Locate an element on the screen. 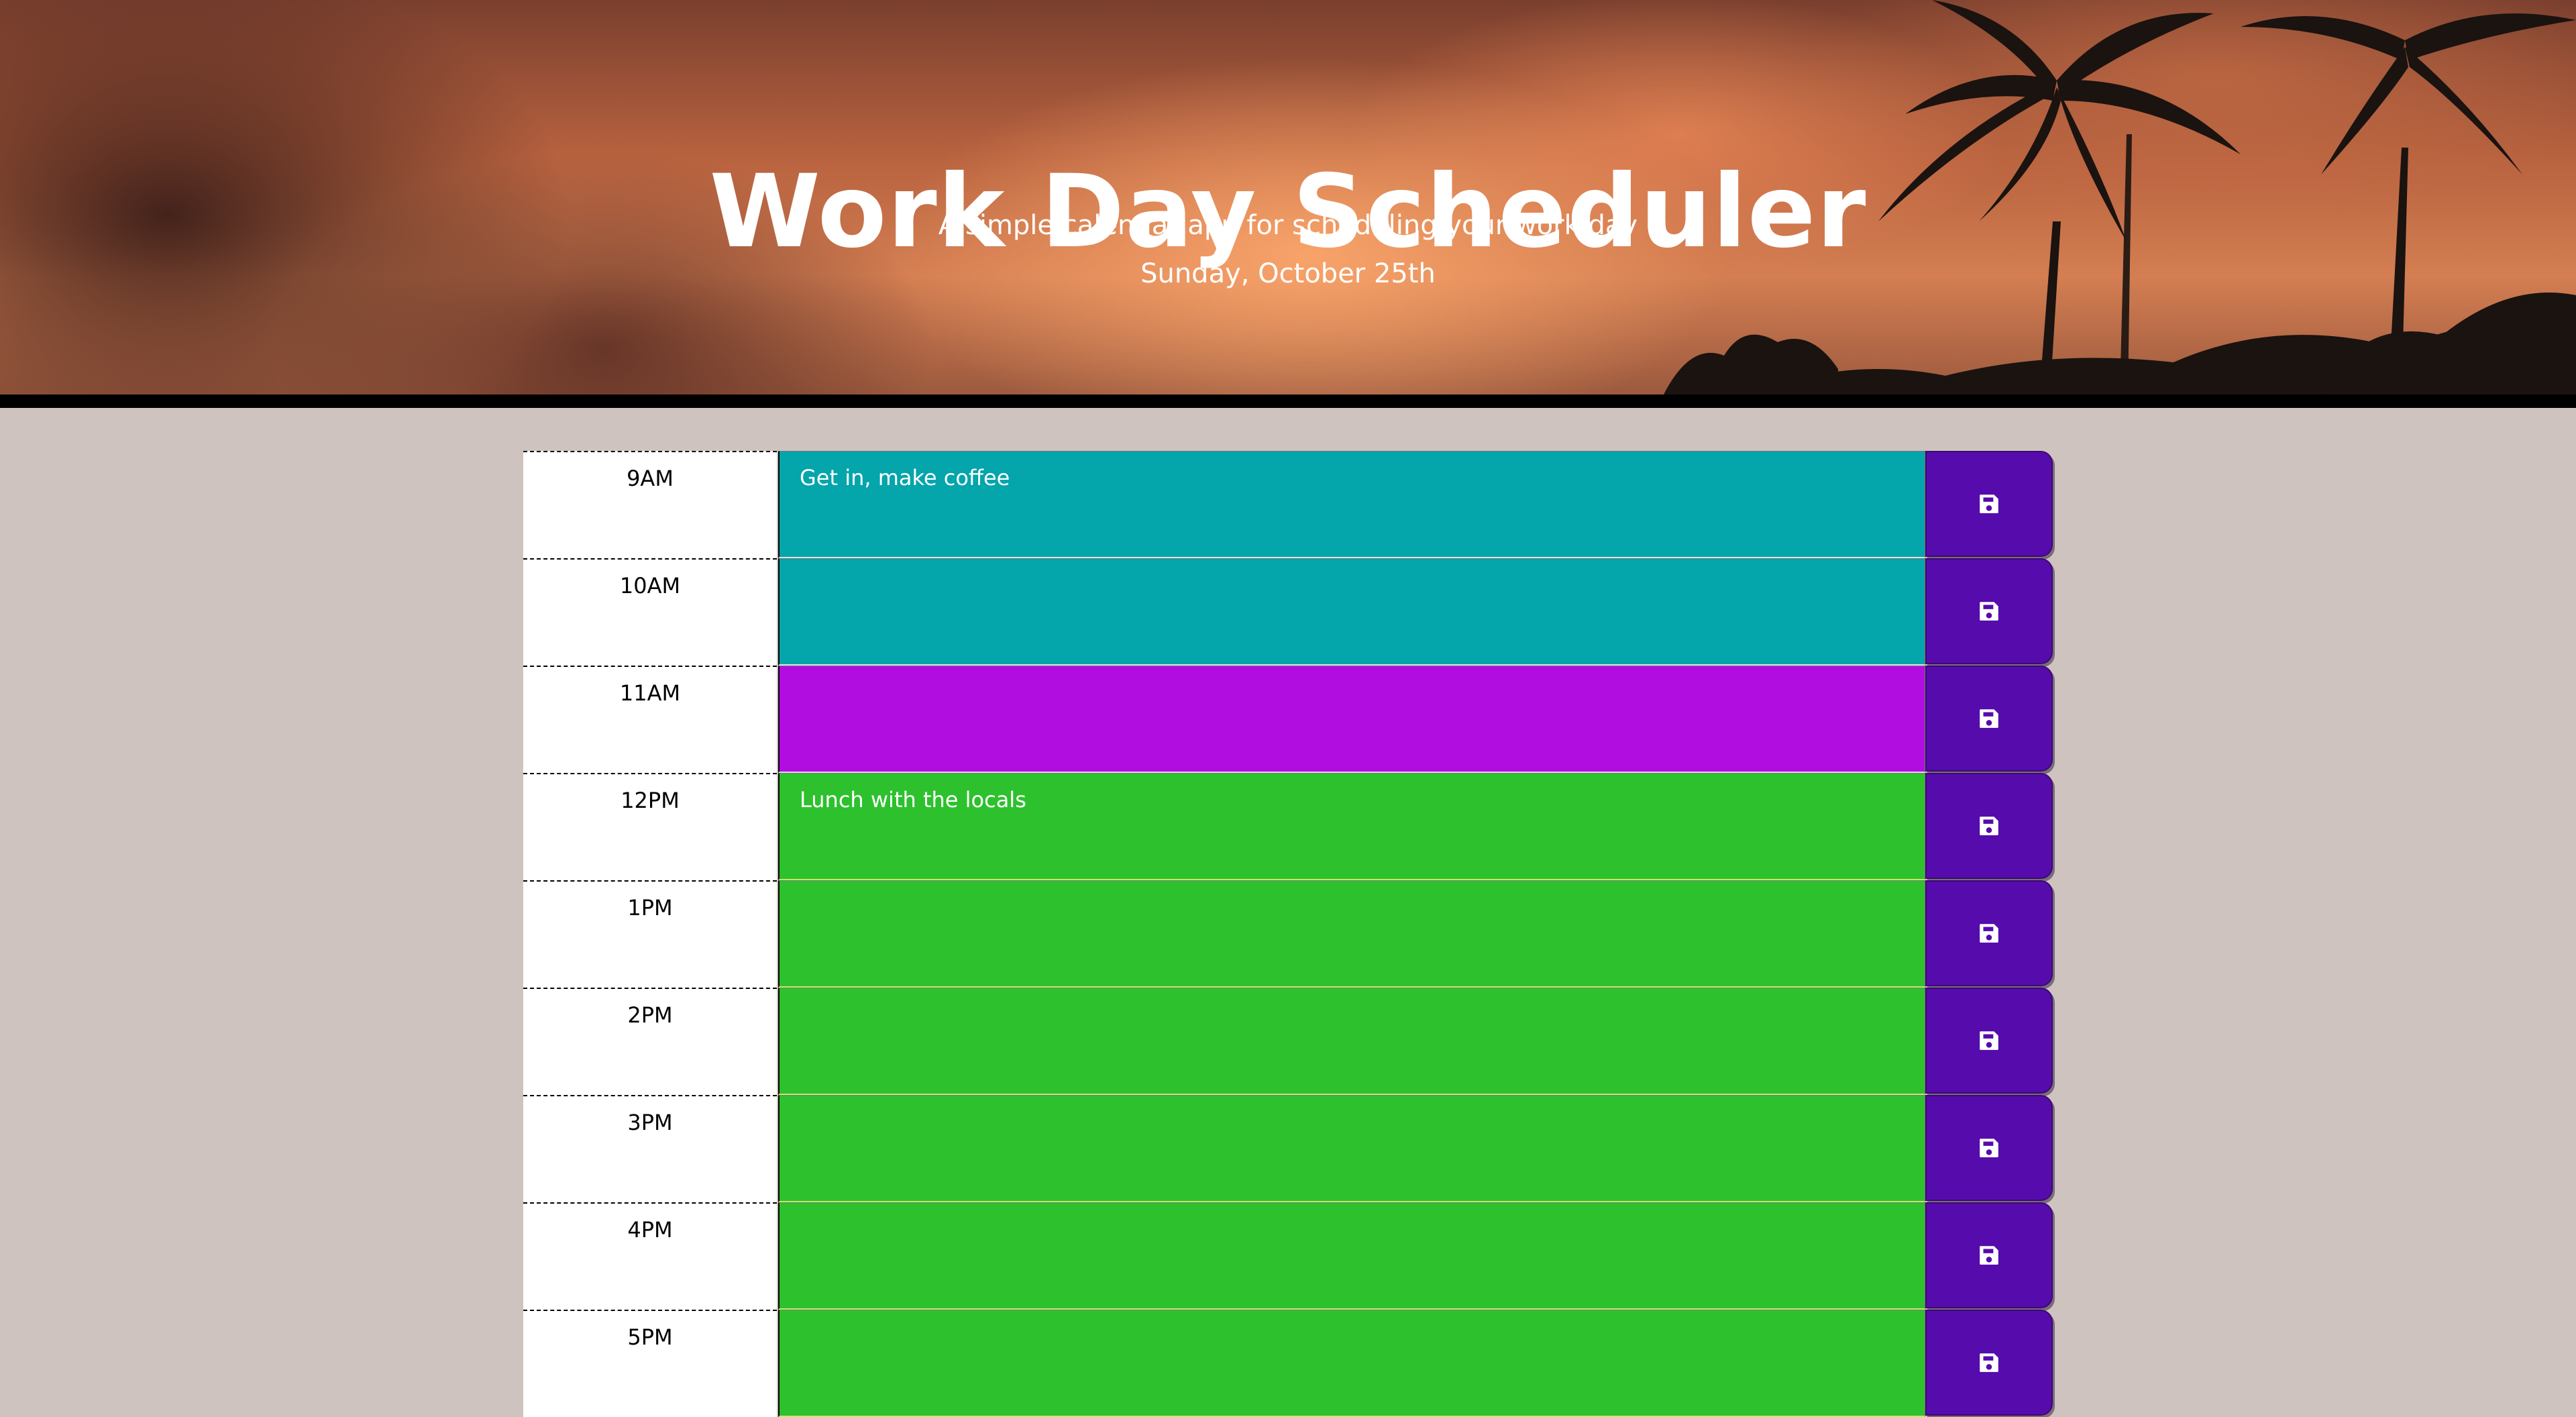  time-block-row: 1PM is located at coordinates (1288, 934).